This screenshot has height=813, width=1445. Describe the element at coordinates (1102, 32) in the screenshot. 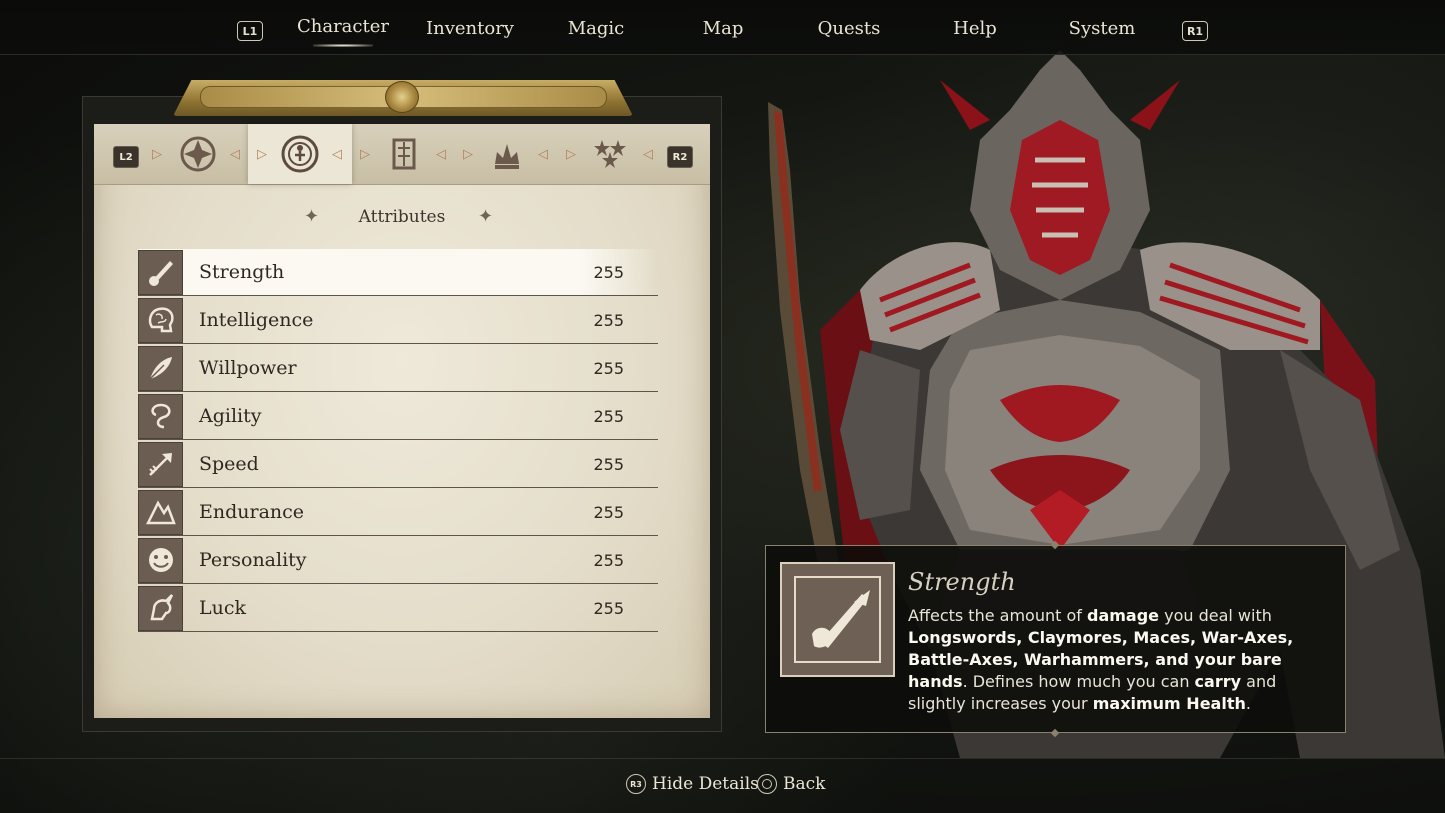

I see `tab-system: System` at that location.